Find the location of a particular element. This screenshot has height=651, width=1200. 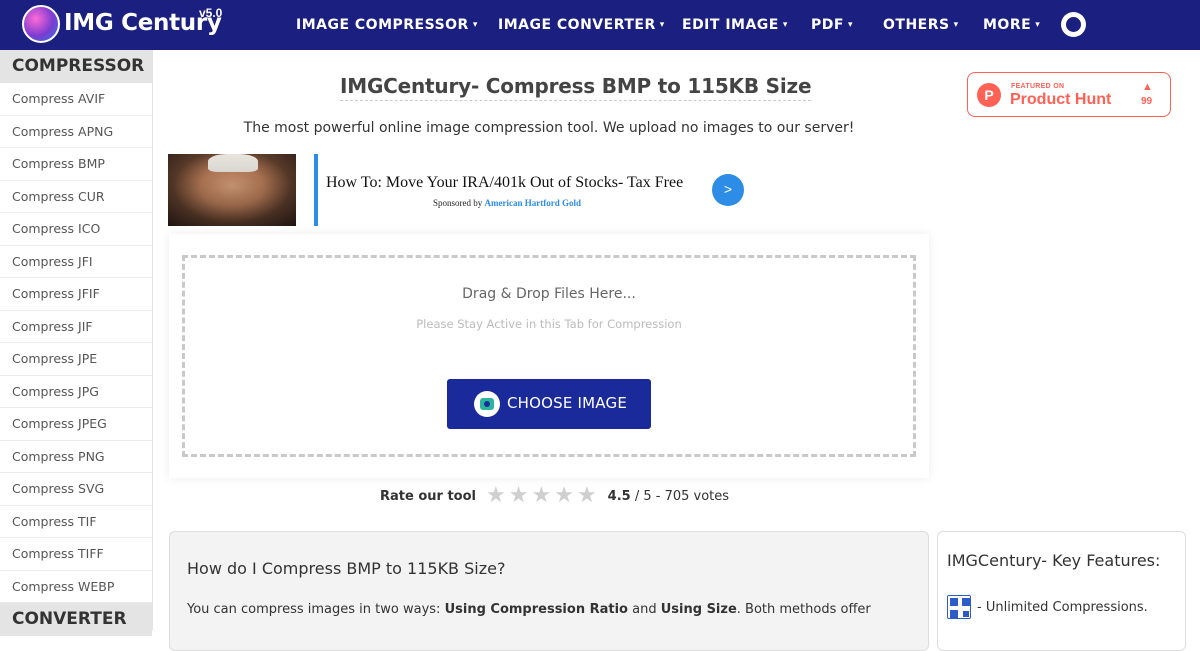

page-title: IMGCentury- Compress BMP to 115KB Size is located at coordinates (576, 87).